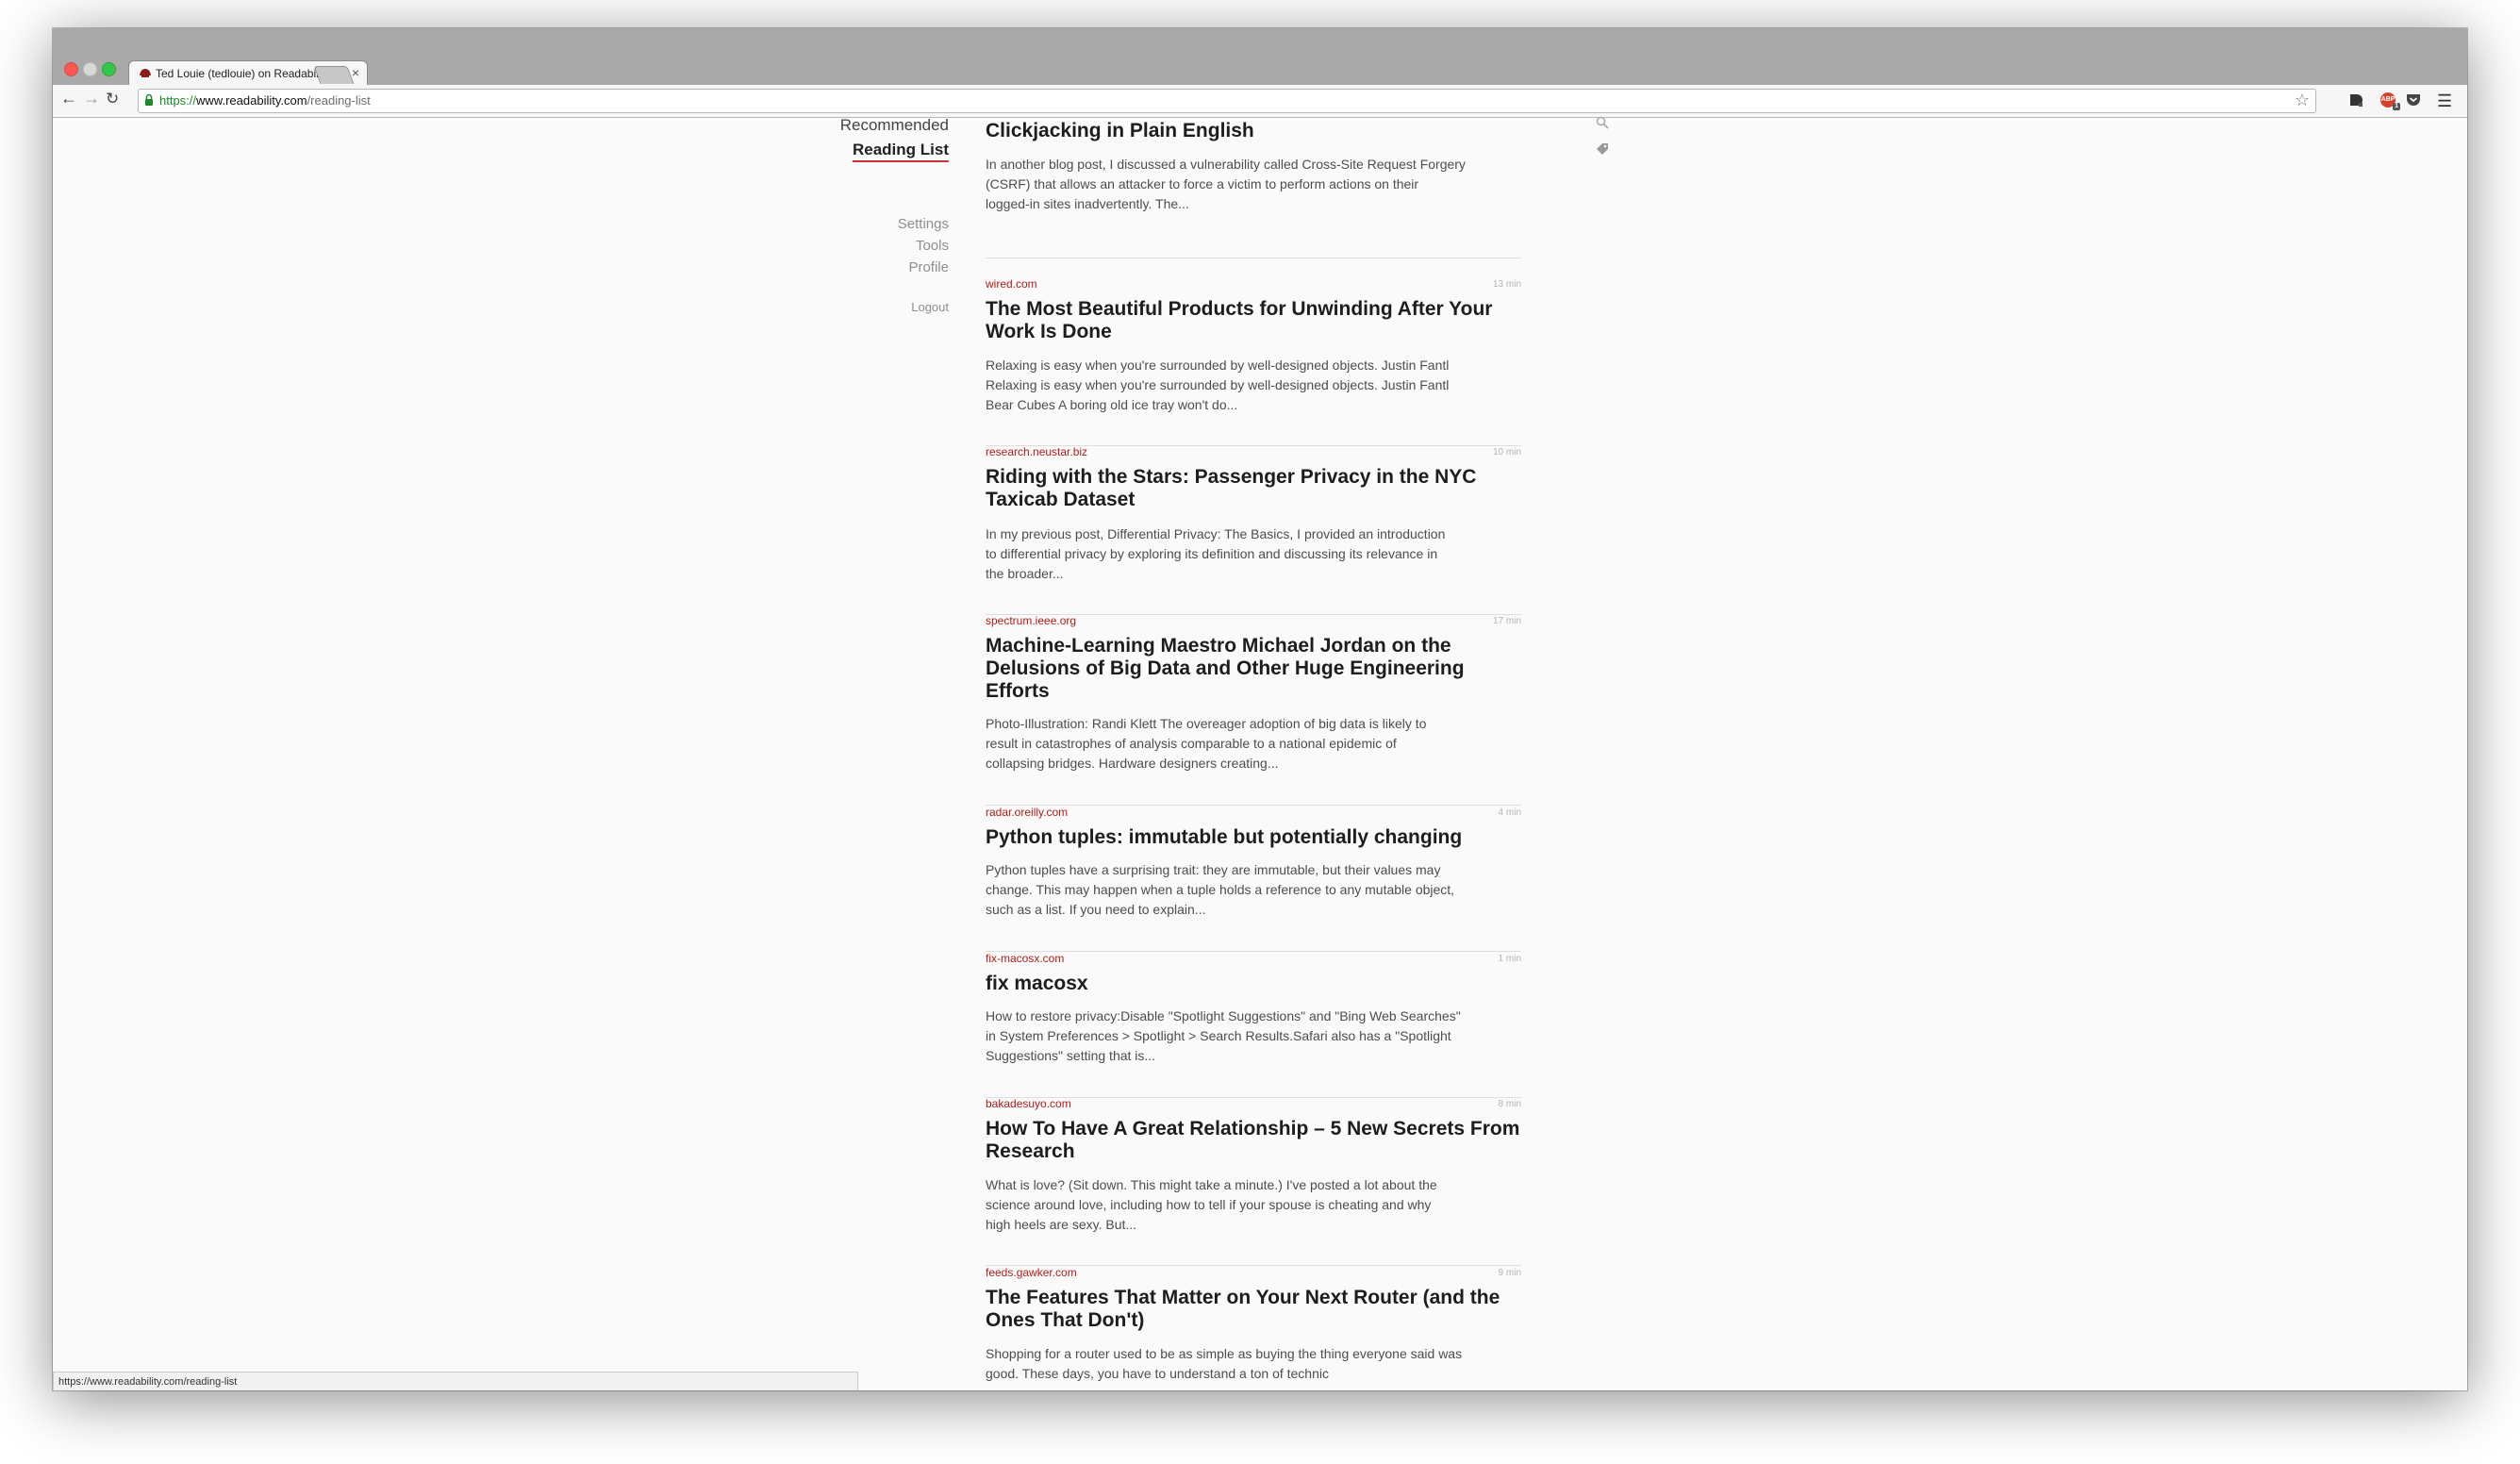 Image resolution: width=2520 pixels, height=1464 pixels. What do you see at coordinates (1260, 57) in the screenshot?
I see `tab-strip: Ted Louie (tedlouie) on Readability ×` at bounding box center [1260, 57].